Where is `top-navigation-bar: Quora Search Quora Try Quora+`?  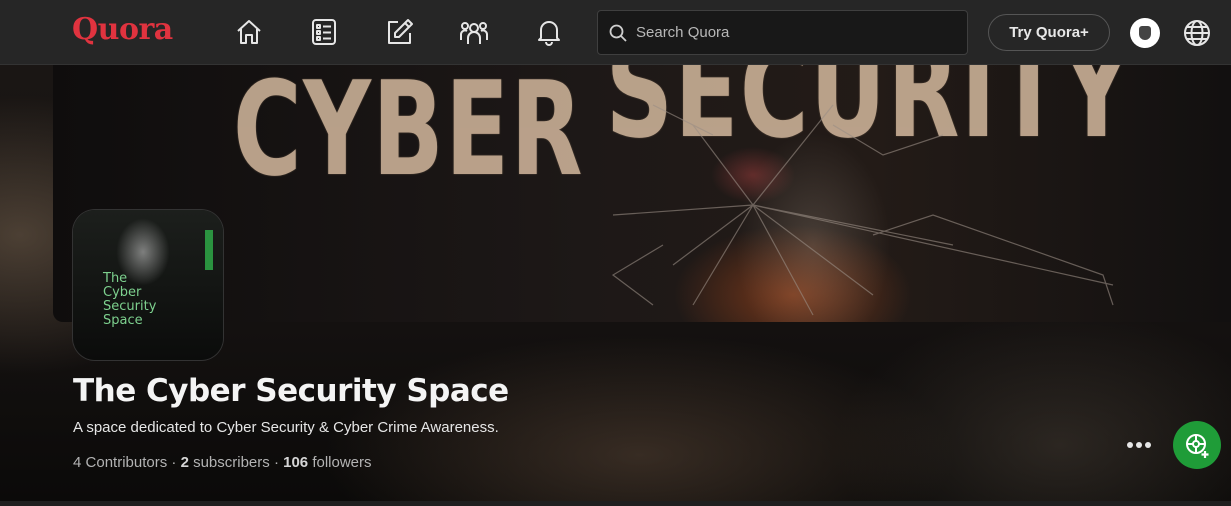 top-navigation-bar: Quora Search Quora Try Quora+ is located at coordinates (615, 32).